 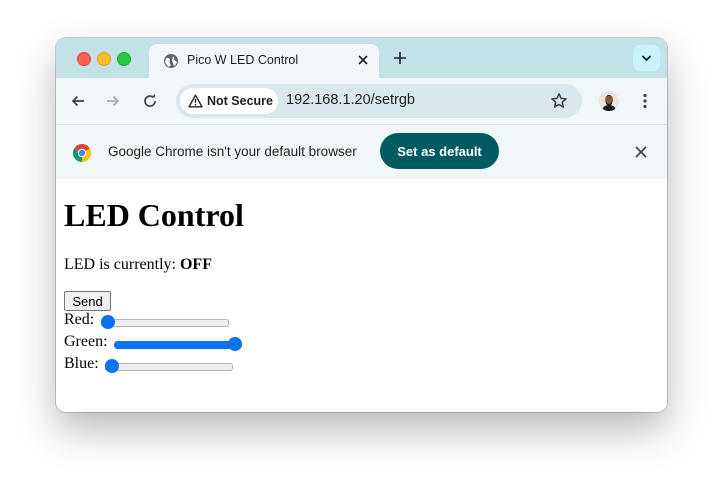 What do you see at coordinates (113, 101) in the screenshot?
I see `forward-arrow-icon` at bounding box center [113, 101].